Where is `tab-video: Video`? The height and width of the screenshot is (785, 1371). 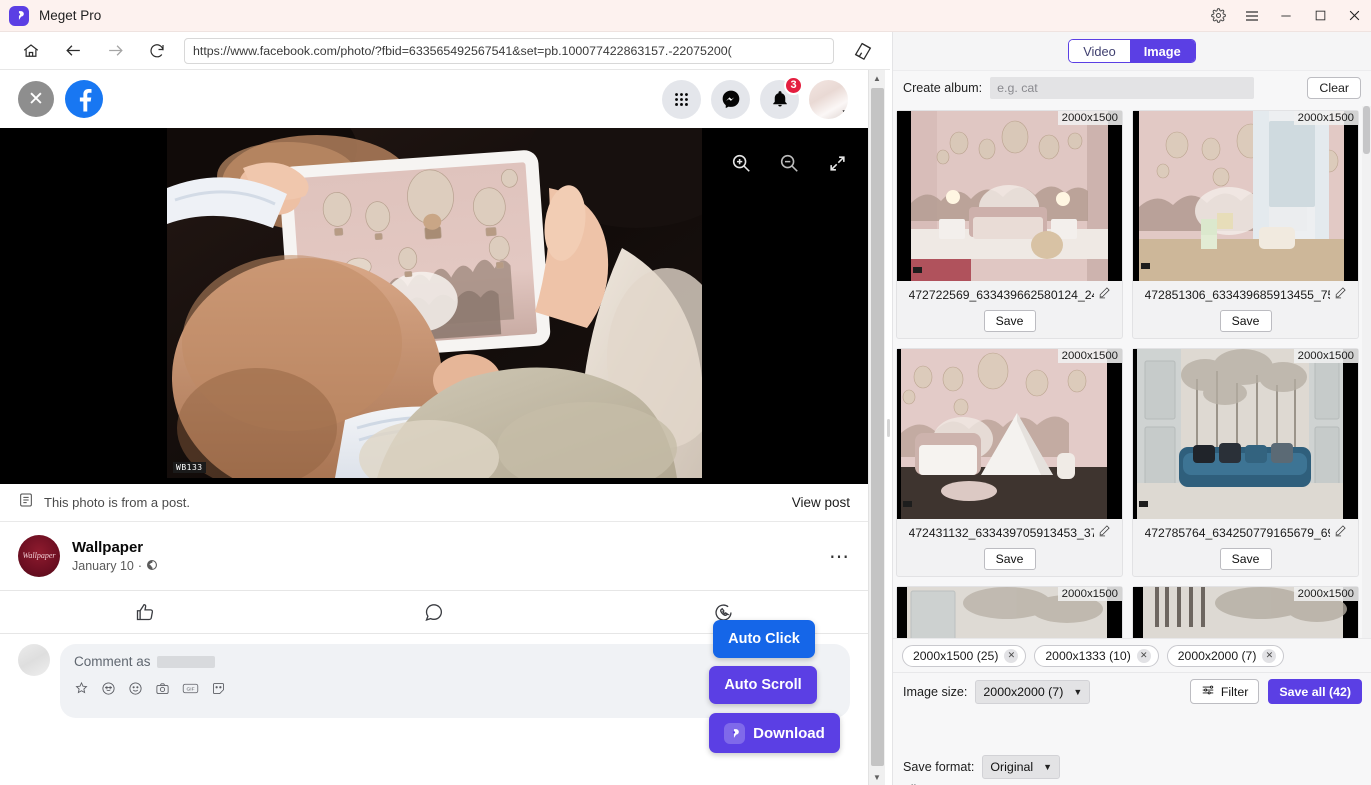 tab-video: Video is located at coordinates (1099, 51).